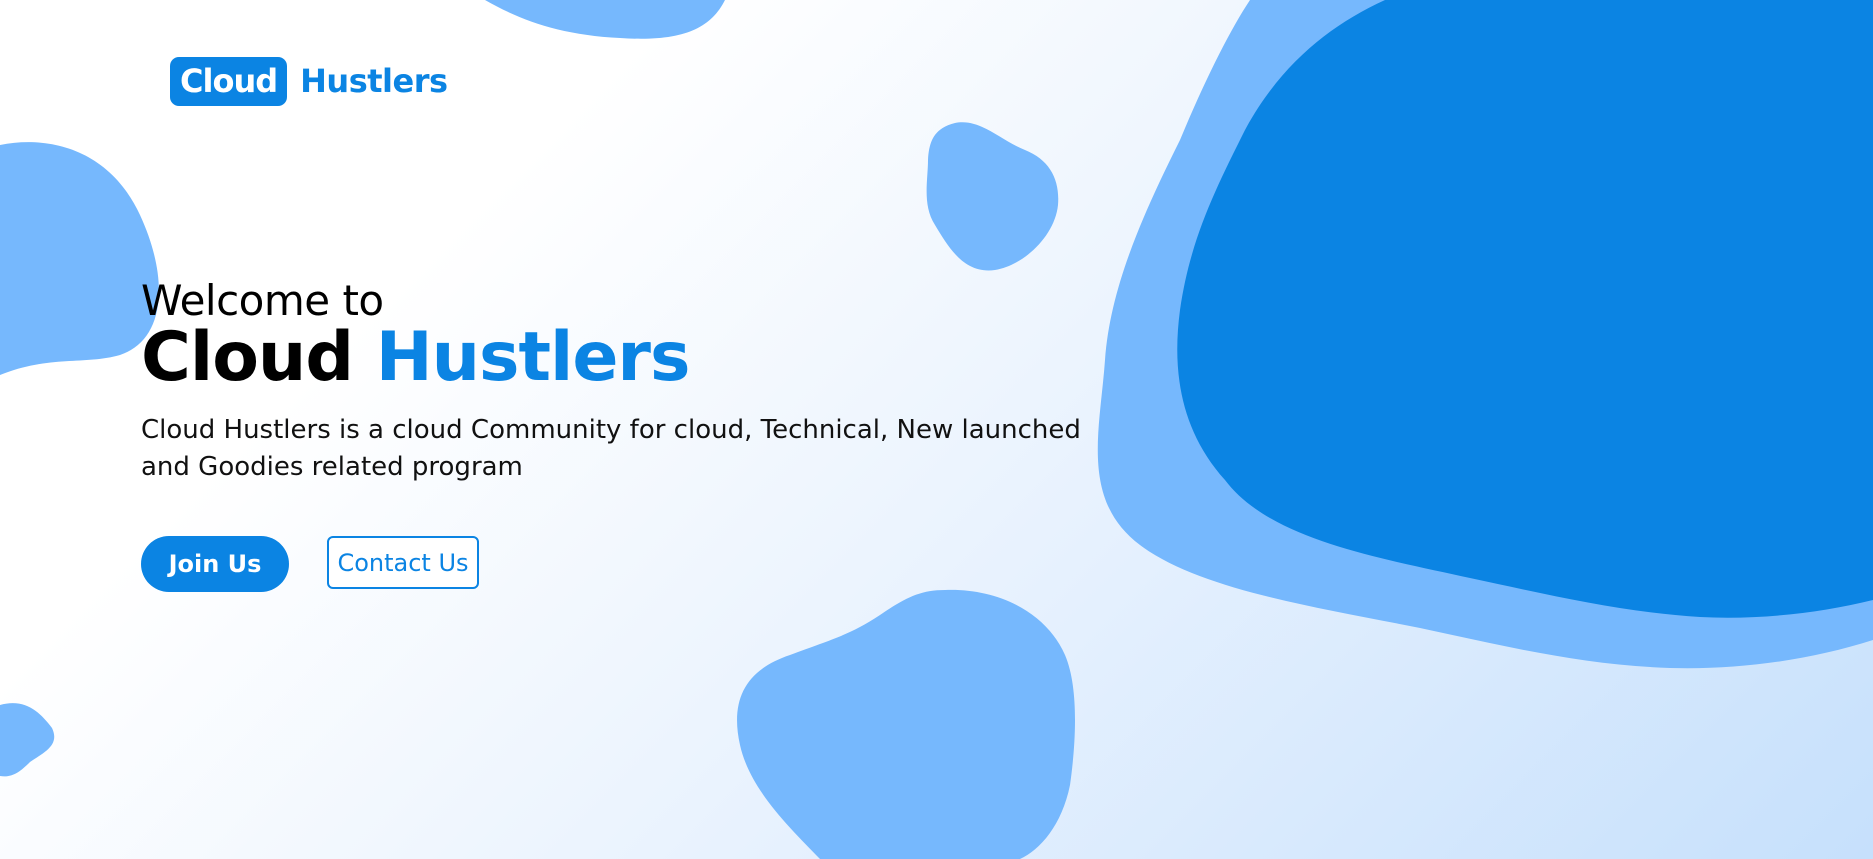  What do you see at coordinates (533, 357) in the screenshot?
I see `hero-title-part2: Hustlers` at bounding box center [533, 357].